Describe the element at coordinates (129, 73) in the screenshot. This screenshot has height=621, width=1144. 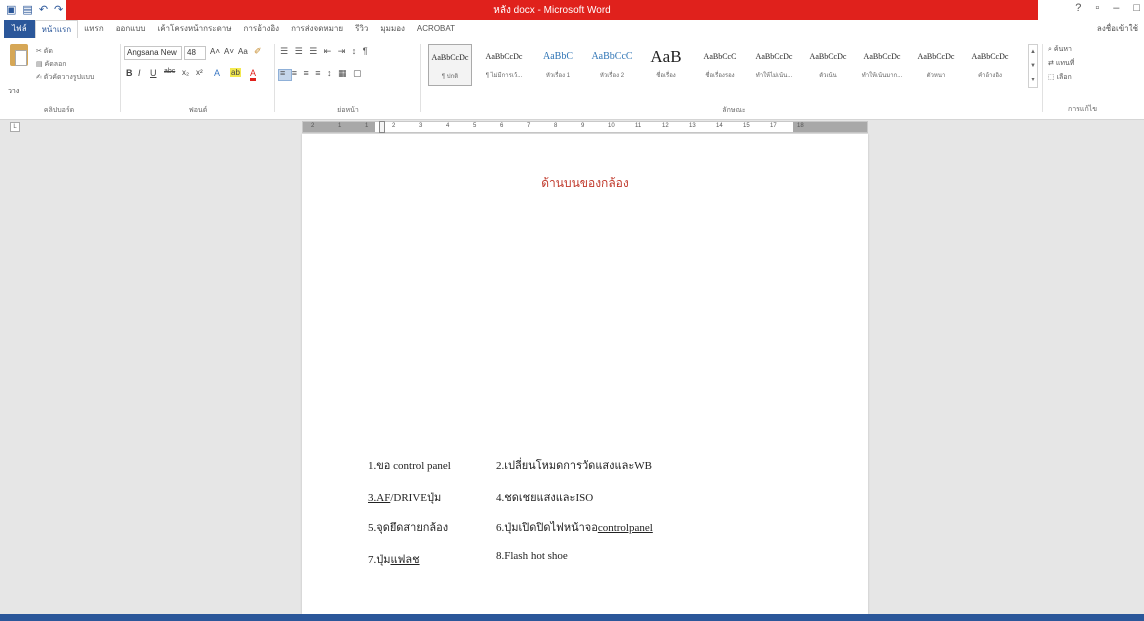
I see `bold-button: B` at that location.